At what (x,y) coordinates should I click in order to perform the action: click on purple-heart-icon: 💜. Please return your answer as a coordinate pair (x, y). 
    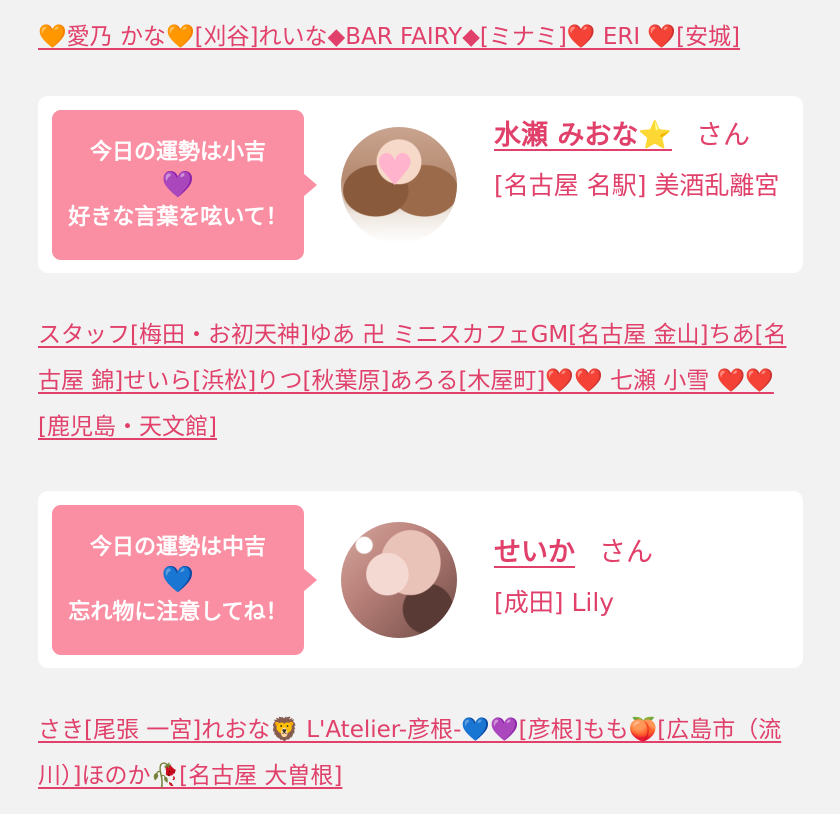
    Looking at the image, I should click on (178, 185).